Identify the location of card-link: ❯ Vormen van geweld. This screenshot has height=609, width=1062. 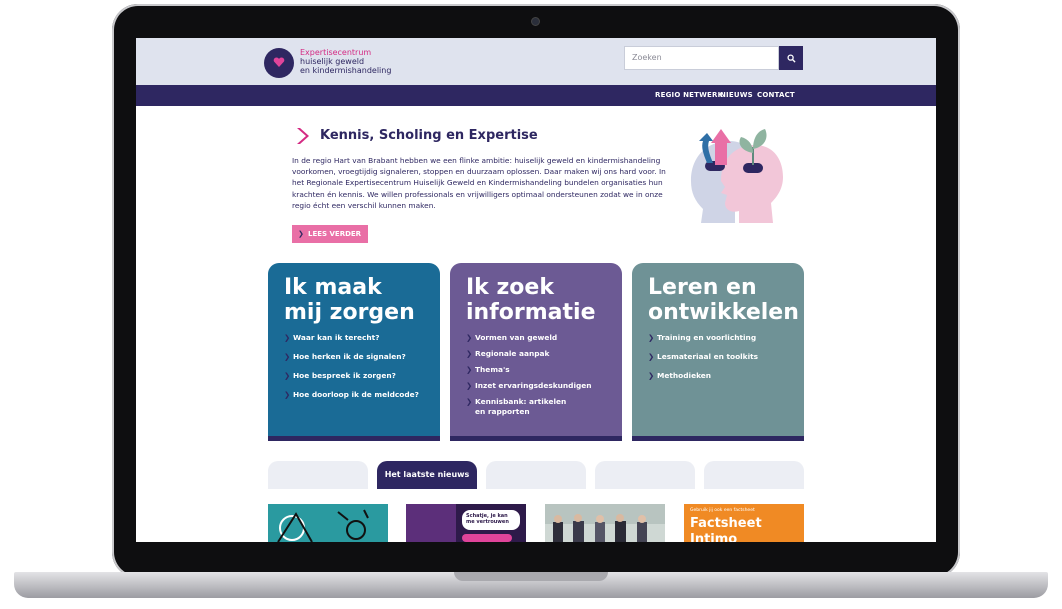
(536, 338).